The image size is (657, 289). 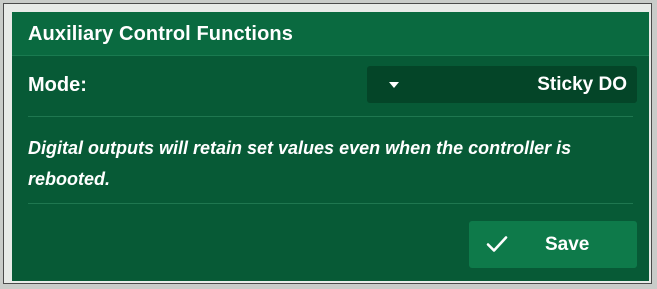 What do you see at coordinates (330, 34) in the screenshot?
I see `panel-header: Auxiliary Control Functions` at bounding box center [330, 34].